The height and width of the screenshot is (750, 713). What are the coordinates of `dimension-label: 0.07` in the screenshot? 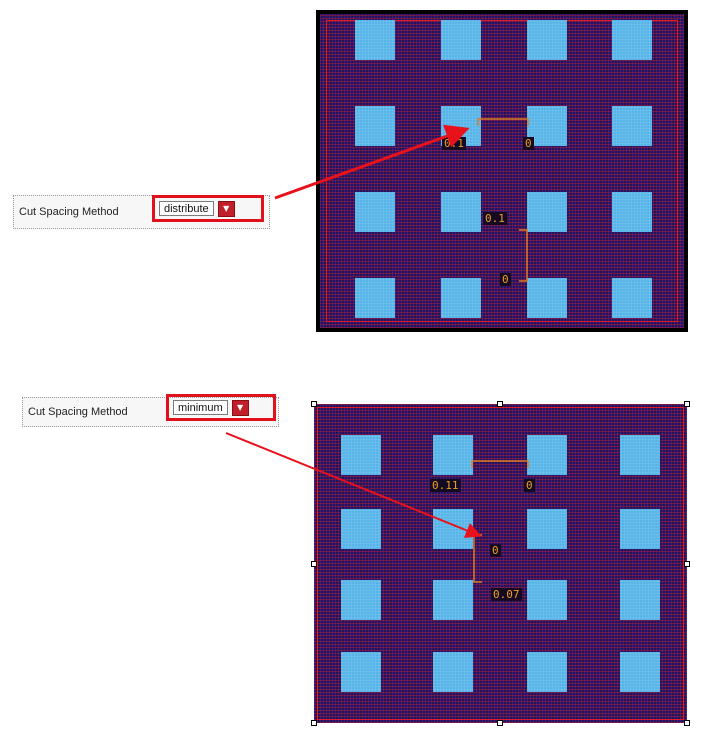 It's located at (506, 594).